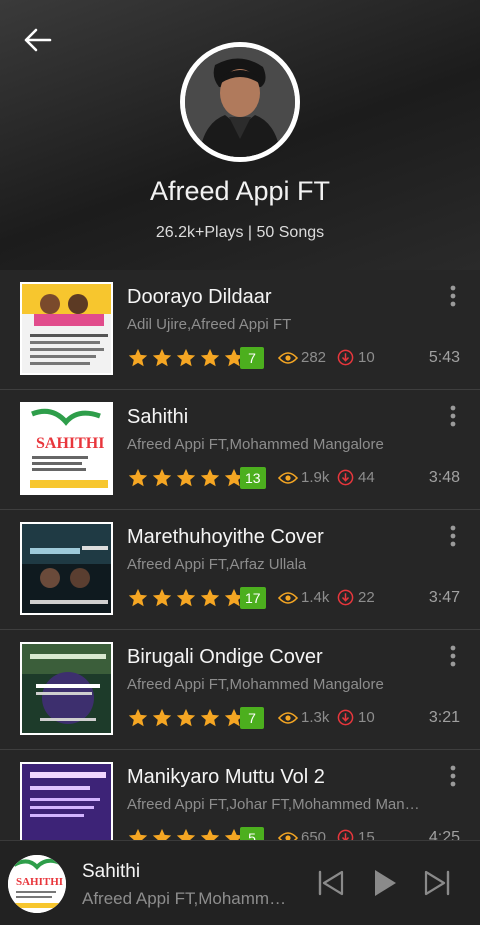  Describe the element at coordinates (252, 833) in the screenshot. I see `rating-badge: 5` at that location.